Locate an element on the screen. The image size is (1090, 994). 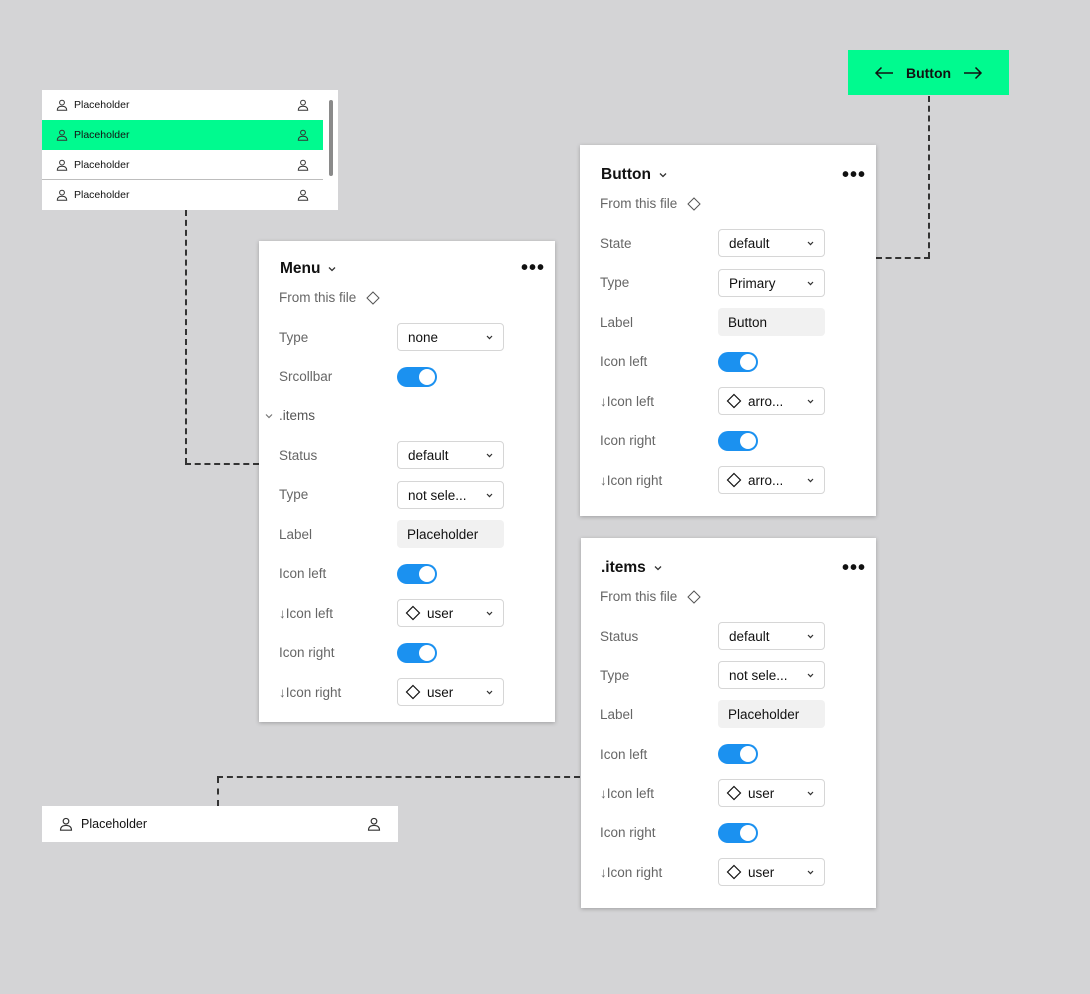
type-select-value: none is located at coordinates (423, 337).